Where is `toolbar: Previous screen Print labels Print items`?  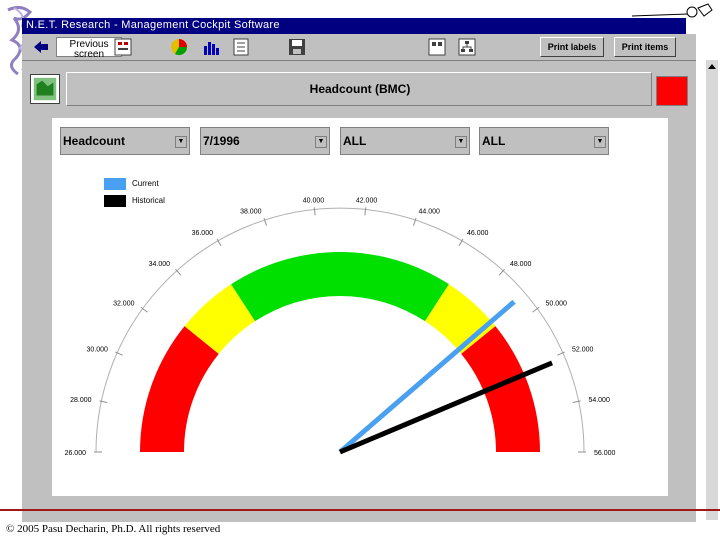 toolbar: Previous screen Print labels Print items is located at coordinates (359, 47).